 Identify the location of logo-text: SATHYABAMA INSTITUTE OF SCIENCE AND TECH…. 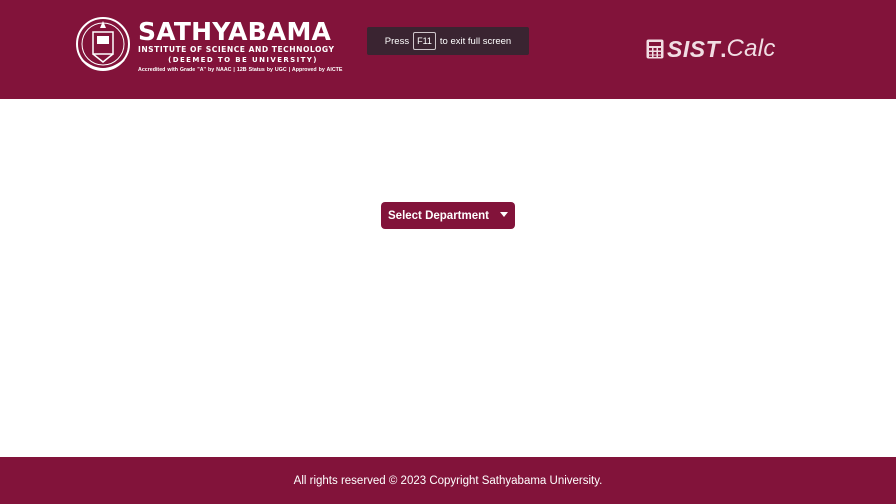
(248, 46).